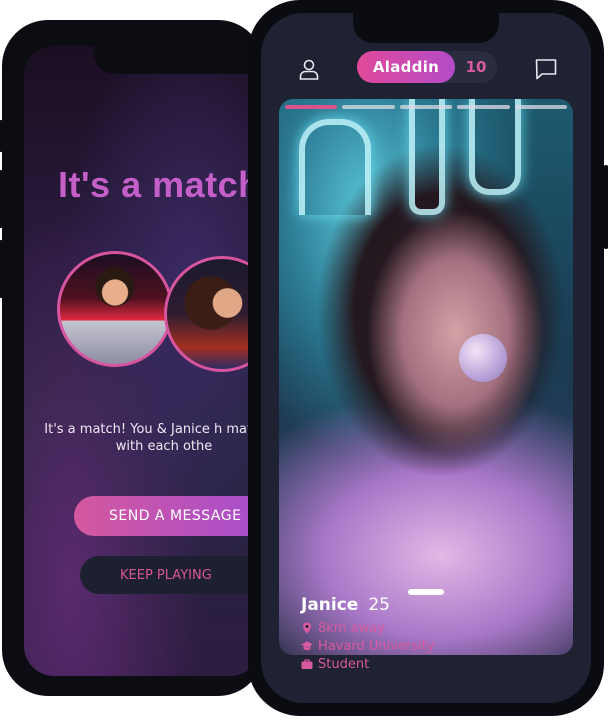  I want to click on keep-playing-button: KEEP PLAYING, so click(170, 575).